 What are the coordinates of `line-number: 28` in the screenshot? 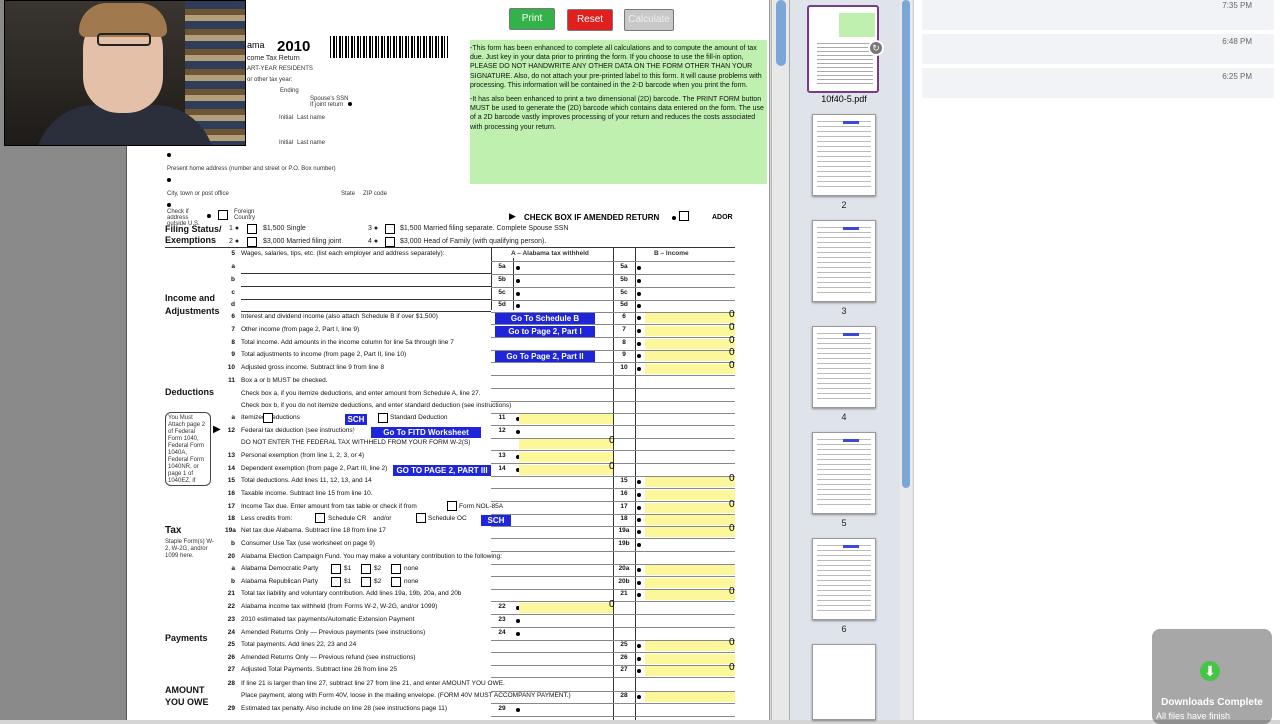 It's located at (231, 683).